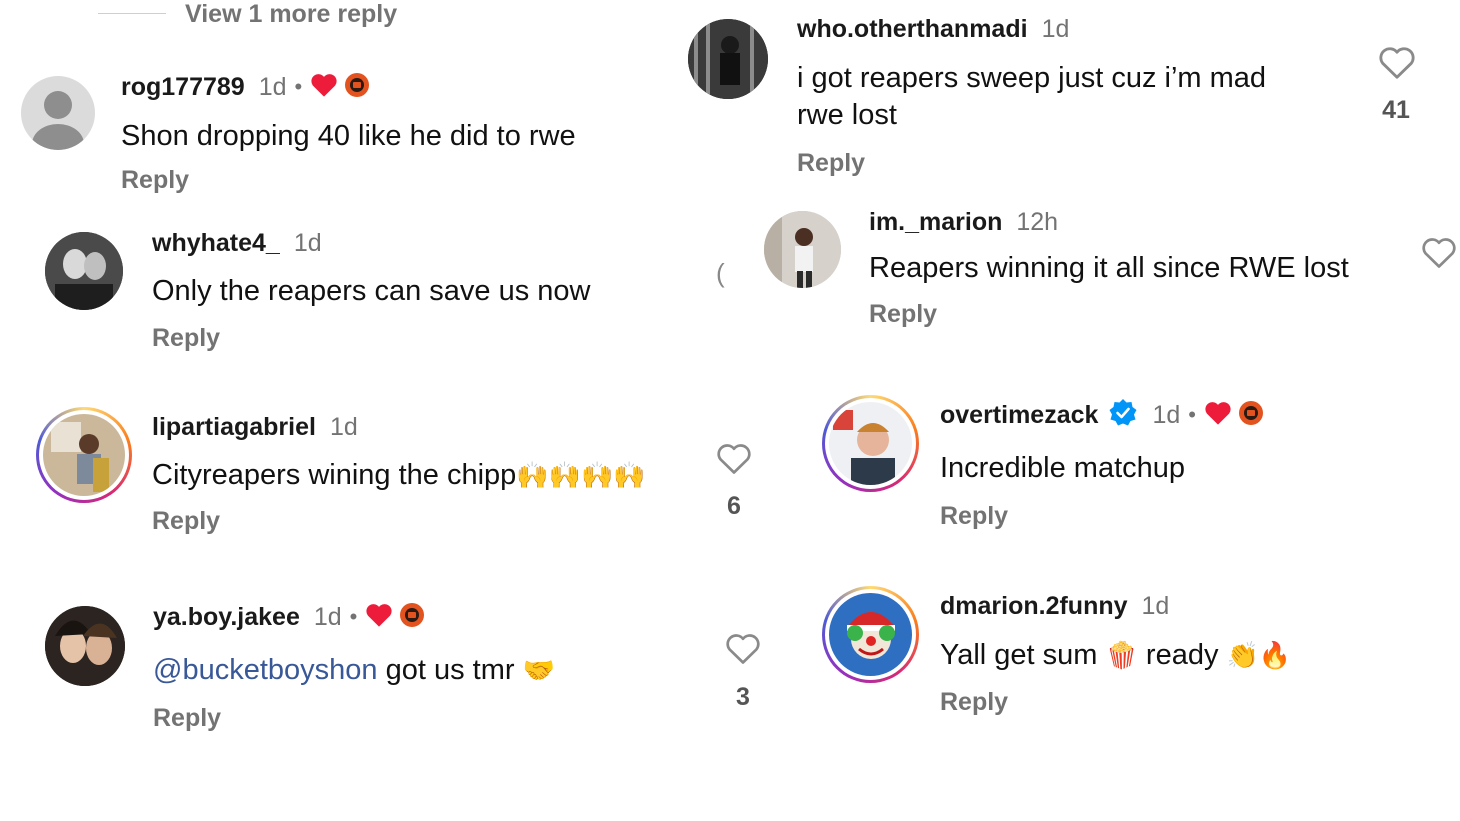 The height and width of the screenshot is (821, 1460). What do you see at coordinates (935, 222) in the screenshot?
I see `username: im._marion` at bounding box center [935, 222].